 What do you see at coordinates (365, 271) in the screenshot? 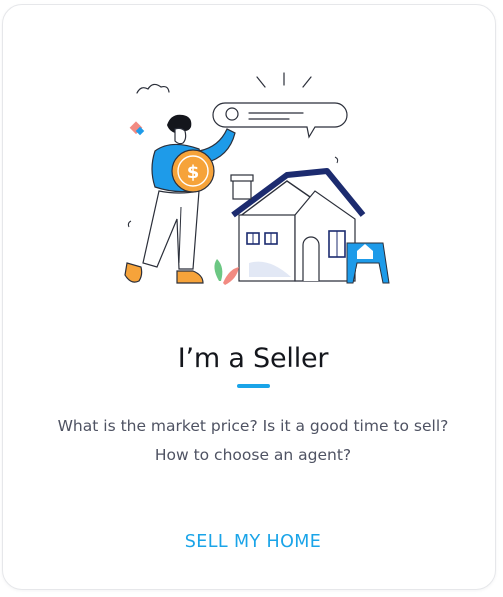
I see `sell-sign-label: SELL` at bounding box center [365, 271].